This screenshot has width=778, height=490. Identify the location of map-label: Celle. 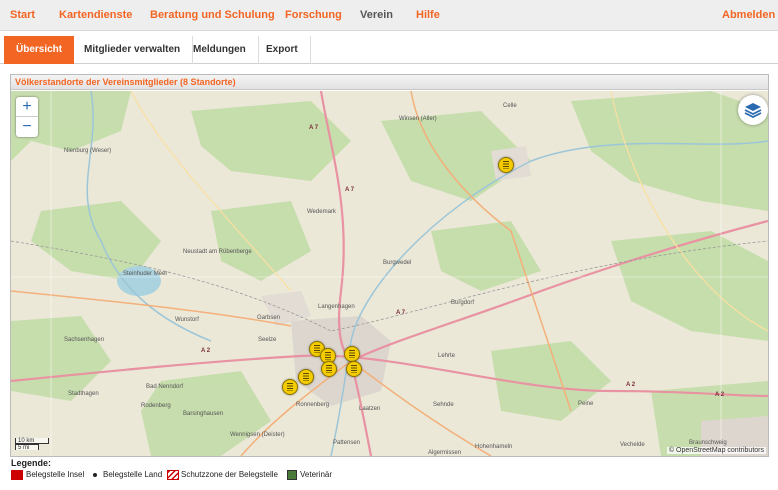
(510, 106).